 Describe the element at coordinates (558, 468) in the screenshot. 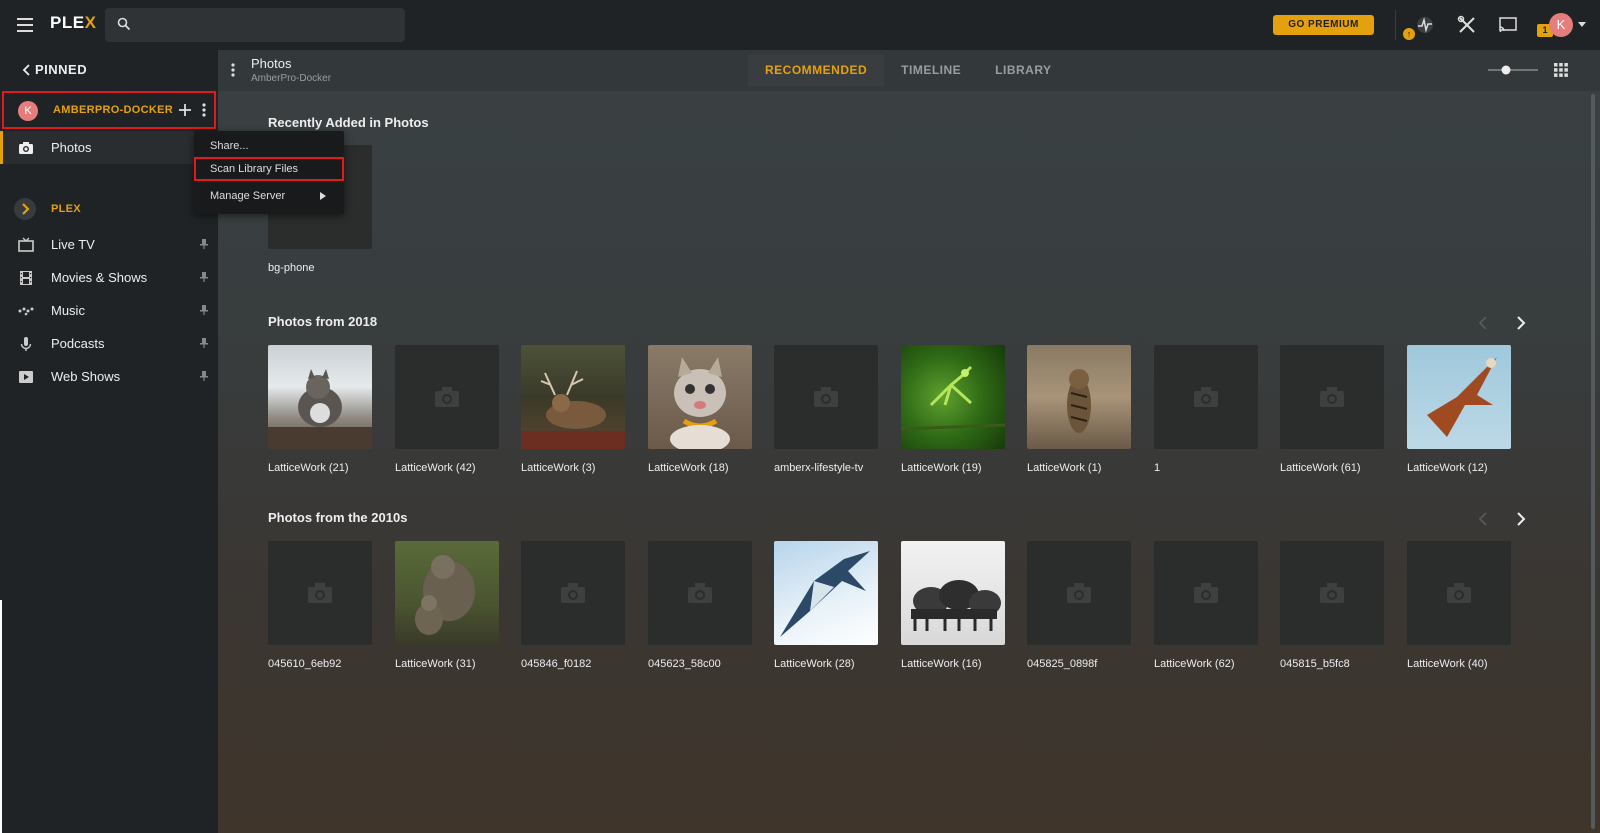

I see `photo-label: LatticeWork (3)` at that location.